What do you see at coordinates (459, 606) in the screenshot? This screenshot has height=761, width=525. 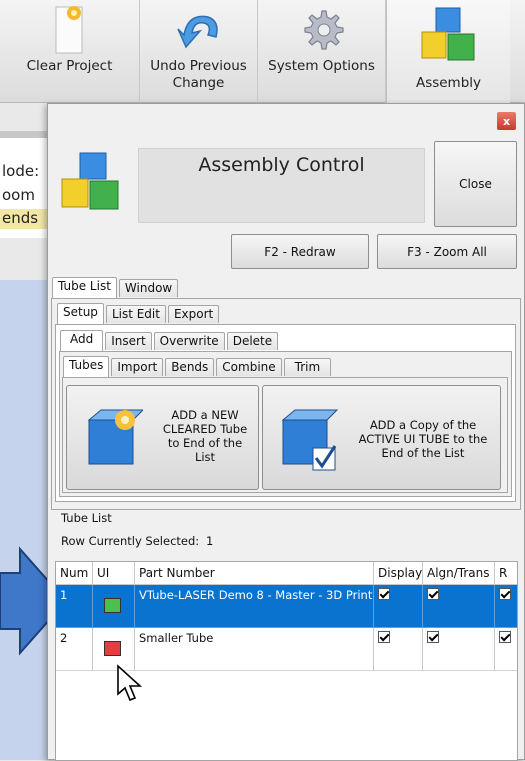 I see `row1-algn-cell` at bounding box center [459, 606].